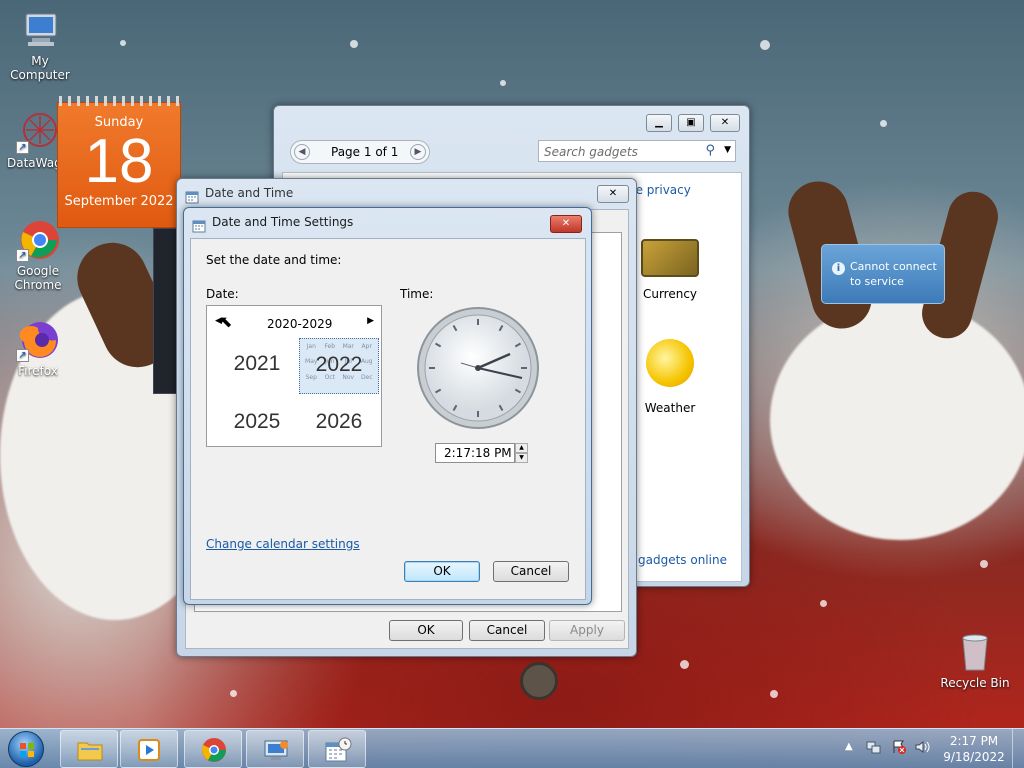  What do you see at coordinates (691, 123) in the screenshot?
I see `maximize-button: ▣` at bounding box center [691, 123].